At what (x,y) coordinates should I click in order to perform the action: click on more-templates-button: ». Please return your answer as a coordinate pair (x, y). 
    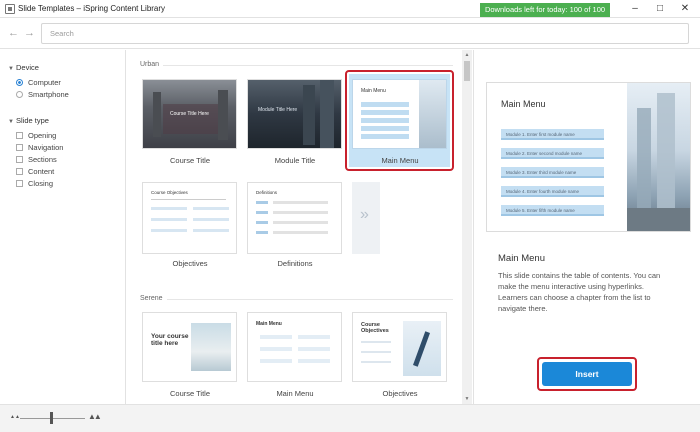
    Looking at the image, I should click on (366, 218).